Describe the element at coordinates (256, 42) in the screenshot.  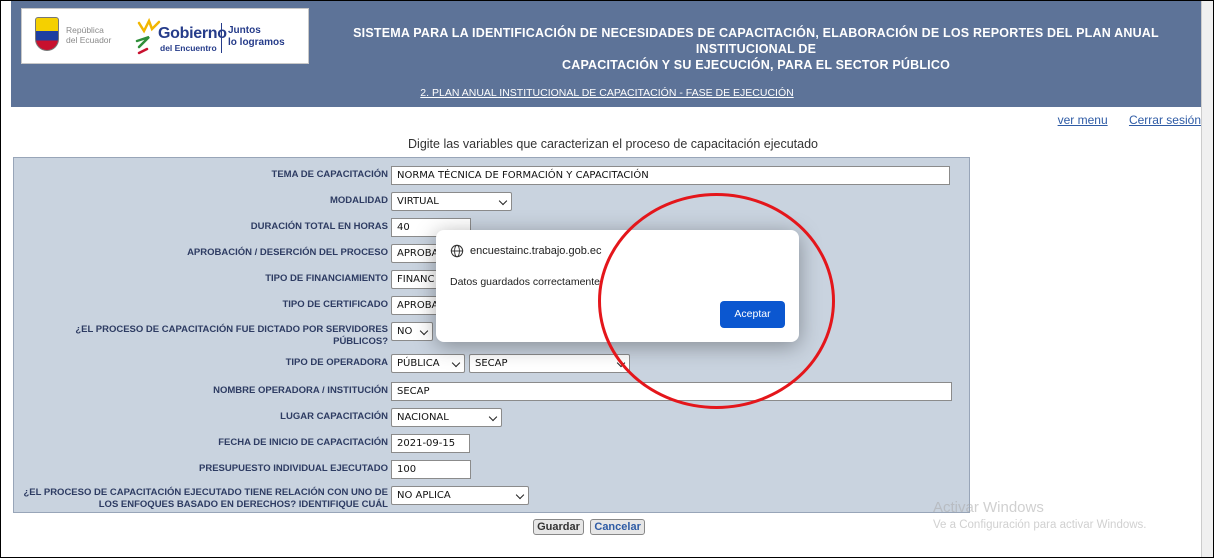
I see `logo-logramos: lo logramos` at that location.